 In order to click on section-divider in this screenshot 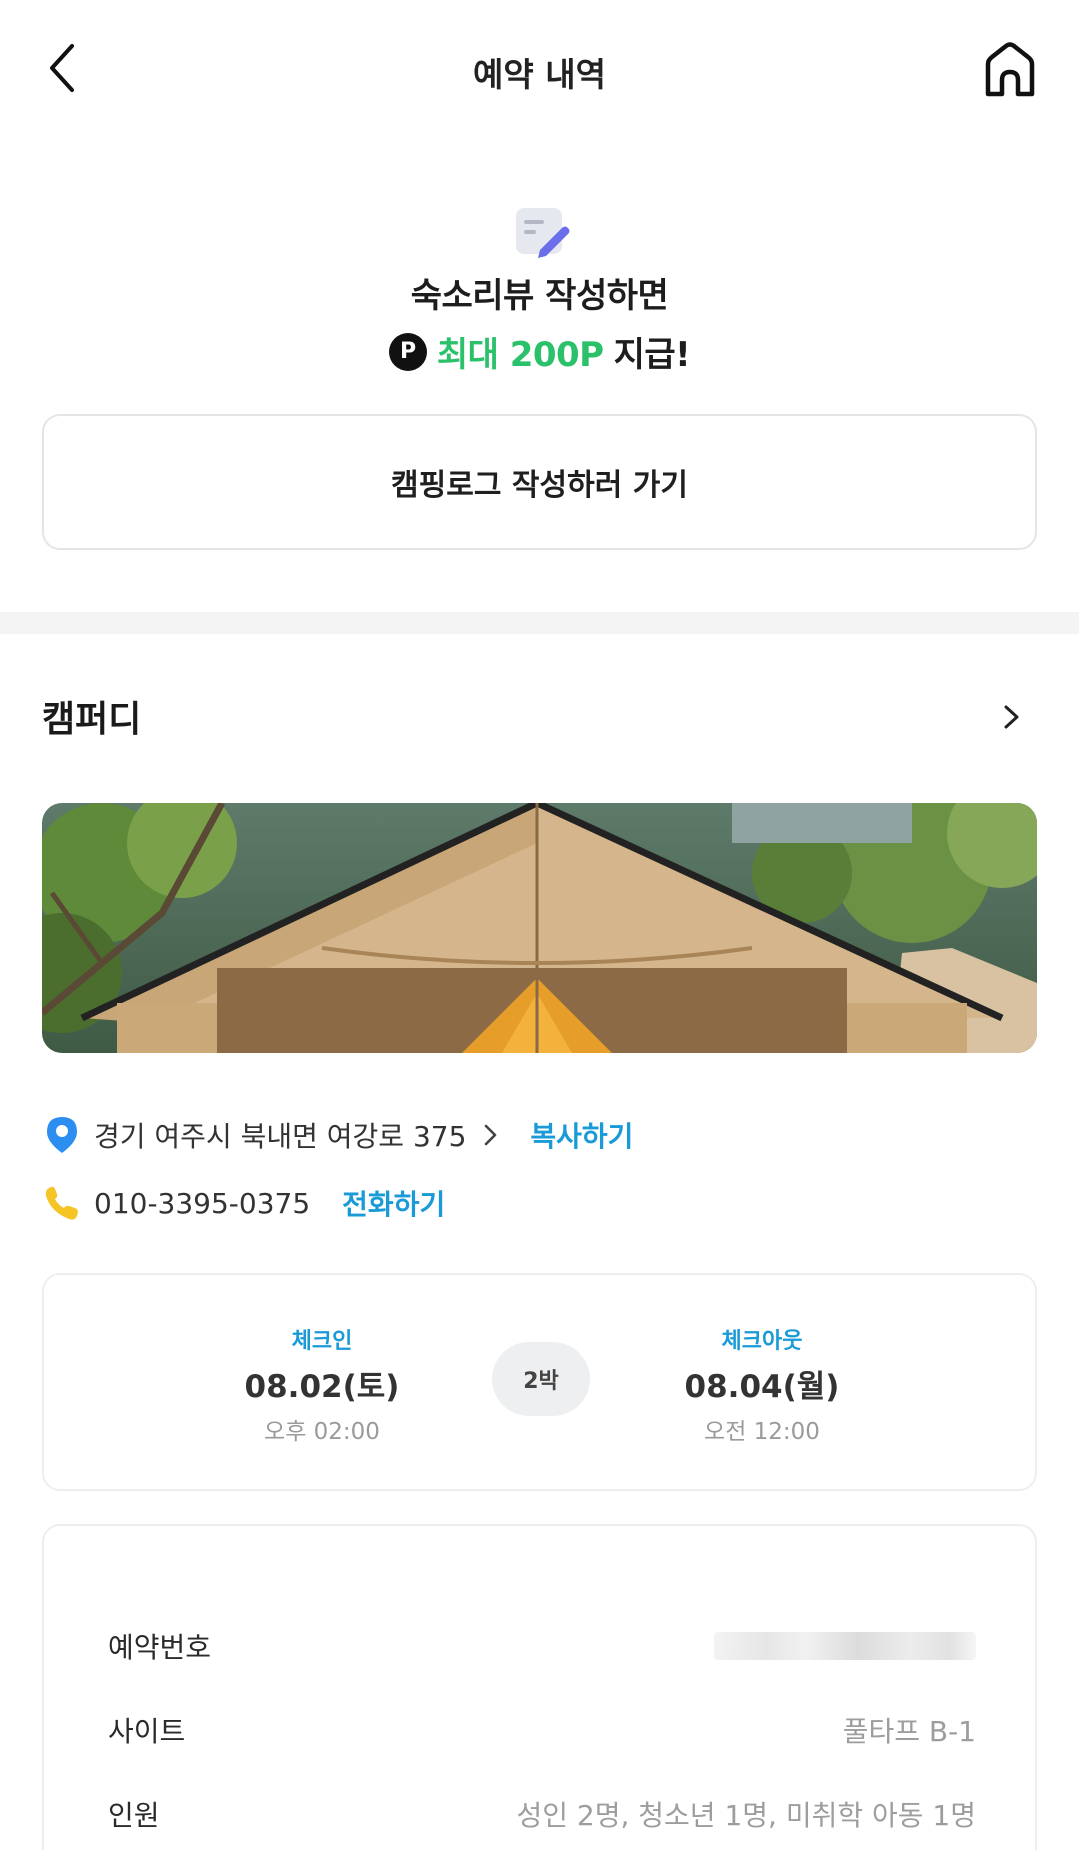, I will do `click(539, 623)`.